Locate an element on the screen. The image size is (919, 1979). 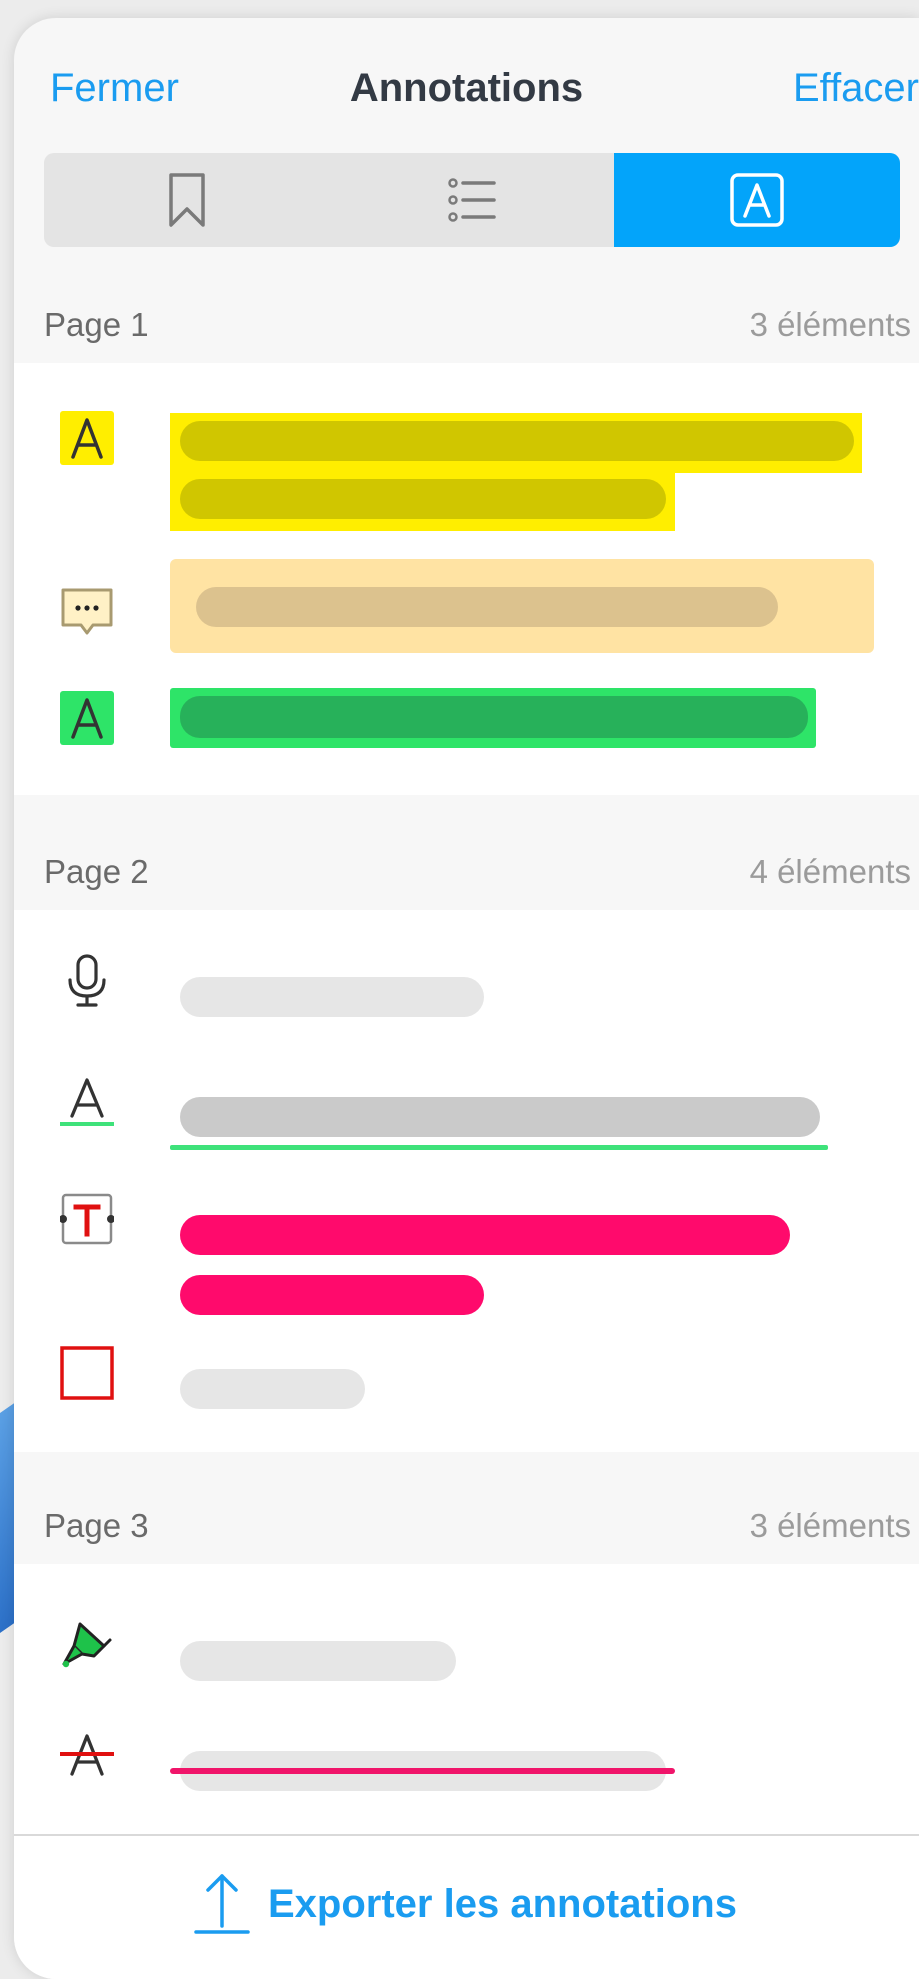
footer-bar: Exporter les annotations is located at coordinates (466, 1906).